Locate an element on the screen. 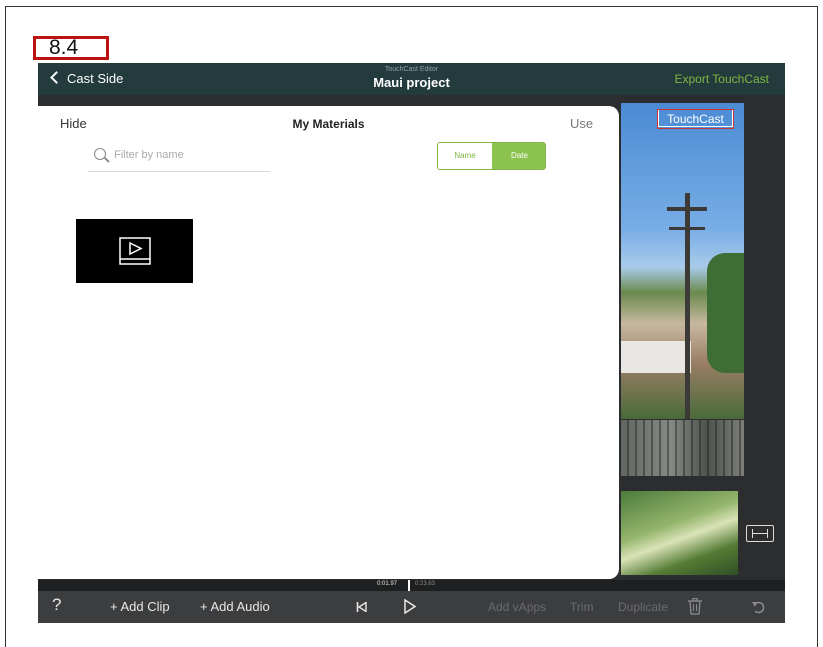 This screenshot has width=823, height=647. material-thumbnail is located at coordinates (134, 251).